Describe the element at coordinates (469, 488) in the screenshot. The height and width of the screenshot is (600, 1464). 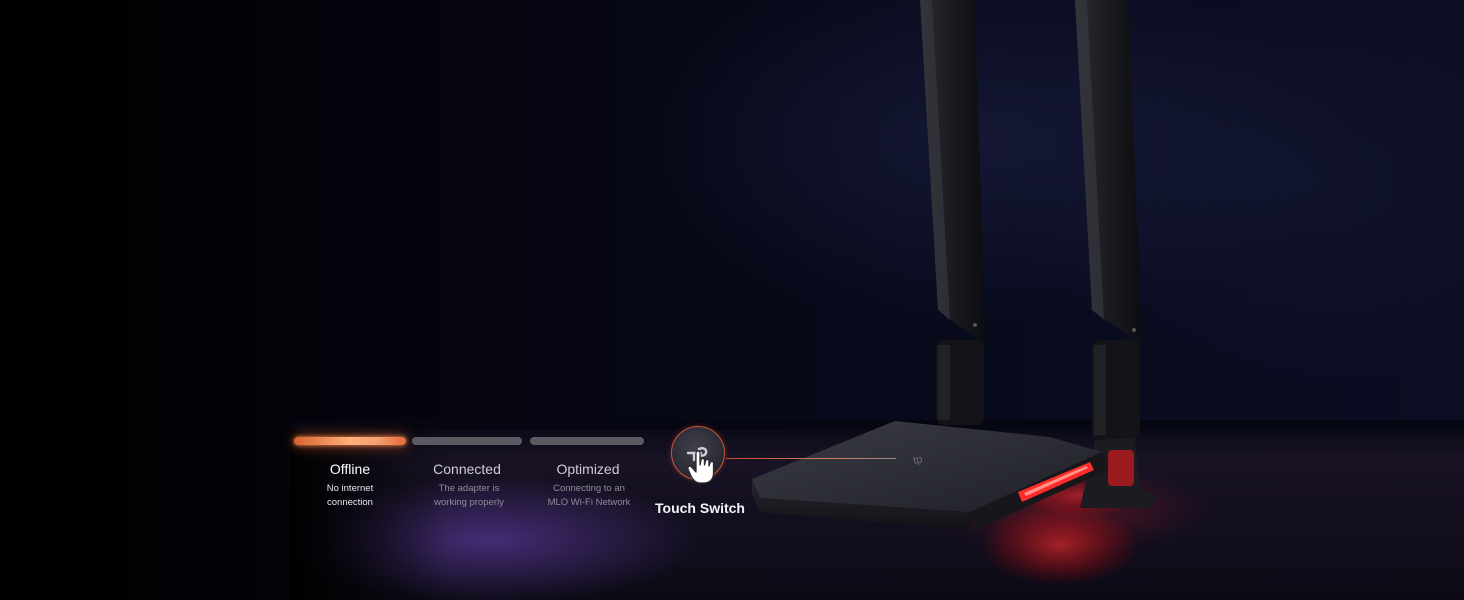
I see `status-description-line: The adapter is` at that location.